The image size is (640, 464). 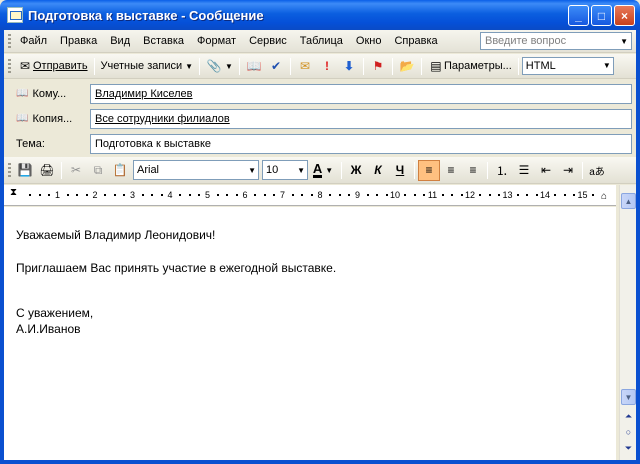 I want to click on printer-icon: 🖨, so click(x=47, y=170).